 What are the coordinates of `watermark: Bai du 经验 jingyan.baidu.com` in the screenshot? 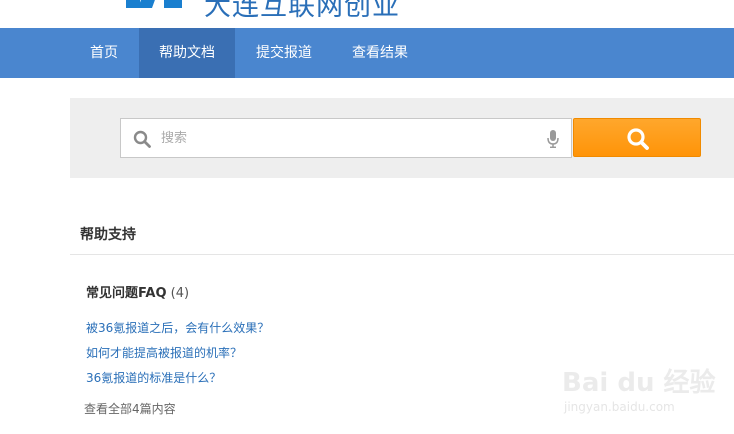 It's located at (639, 386).